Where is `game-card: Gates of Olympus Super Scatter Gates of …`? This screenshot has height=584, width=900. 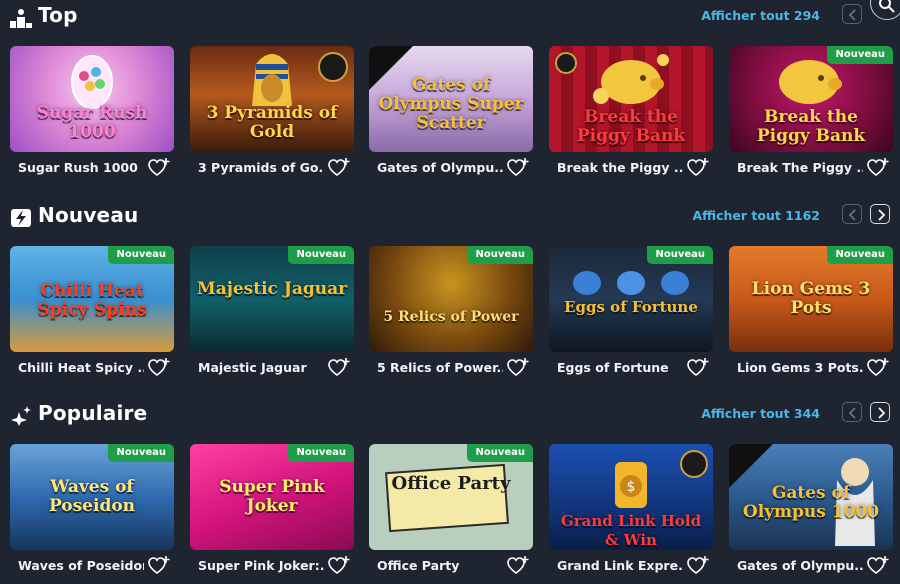
game-card: Gates of Olympus Super Scatter Gates of … is located at coordinates (451, 116).